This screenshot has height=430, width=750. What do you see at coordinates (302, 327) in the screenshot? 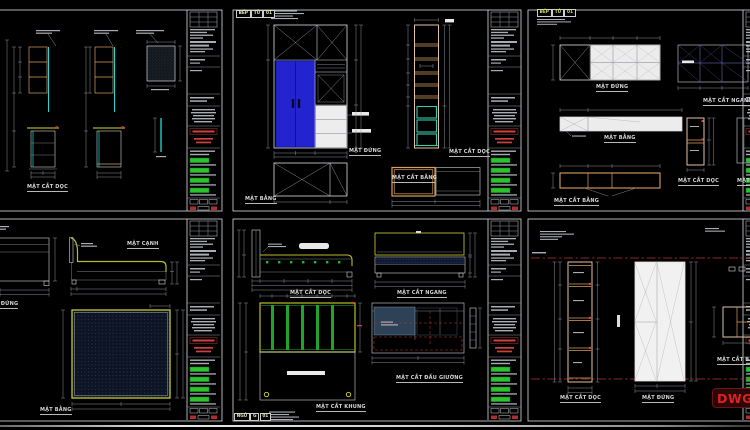
I see `slats` at bounding box center [302, 327].